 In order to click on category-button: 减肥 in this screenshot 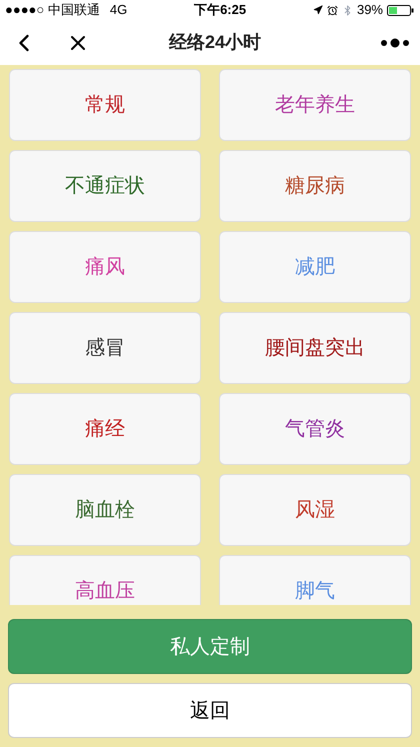, I will do `click(315, 267)`.